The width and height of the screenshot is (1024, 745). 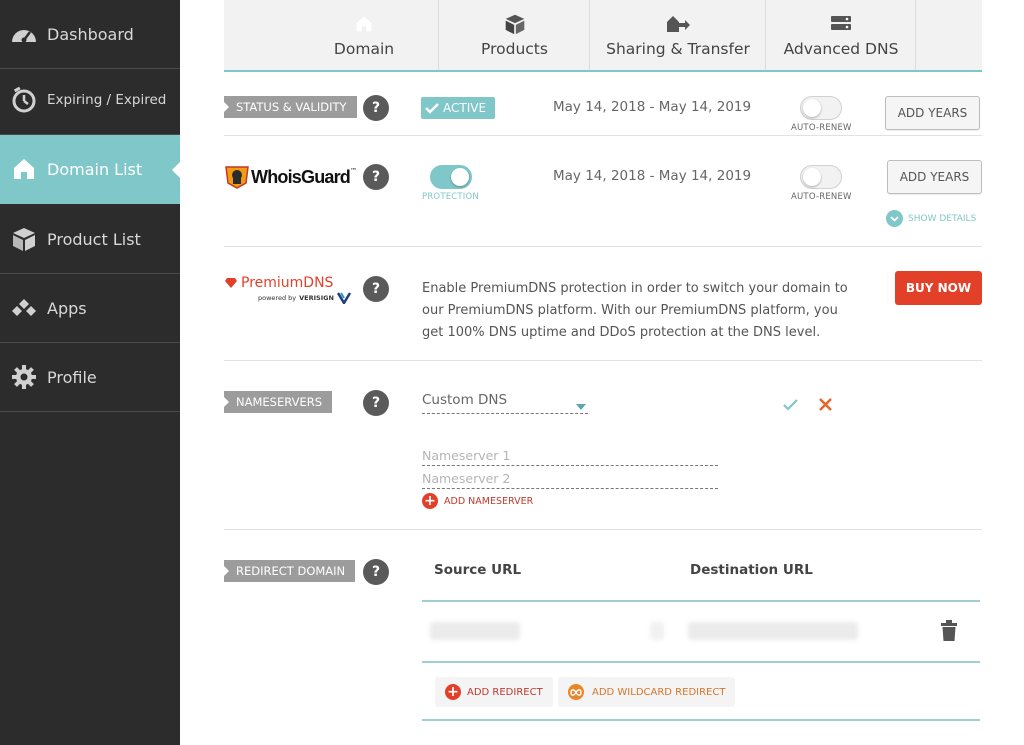 I want to click on destination-url-field, so click(x=773, y=631).